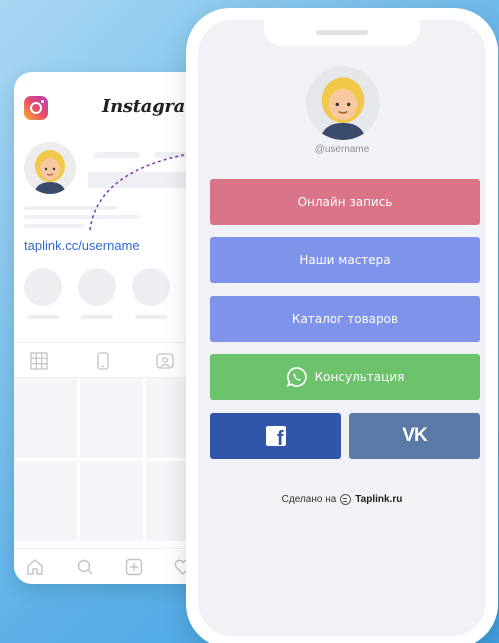 The height and width of the screenshot is (643, 499). I want to click on button-label: Консультация, so click(359, 377).